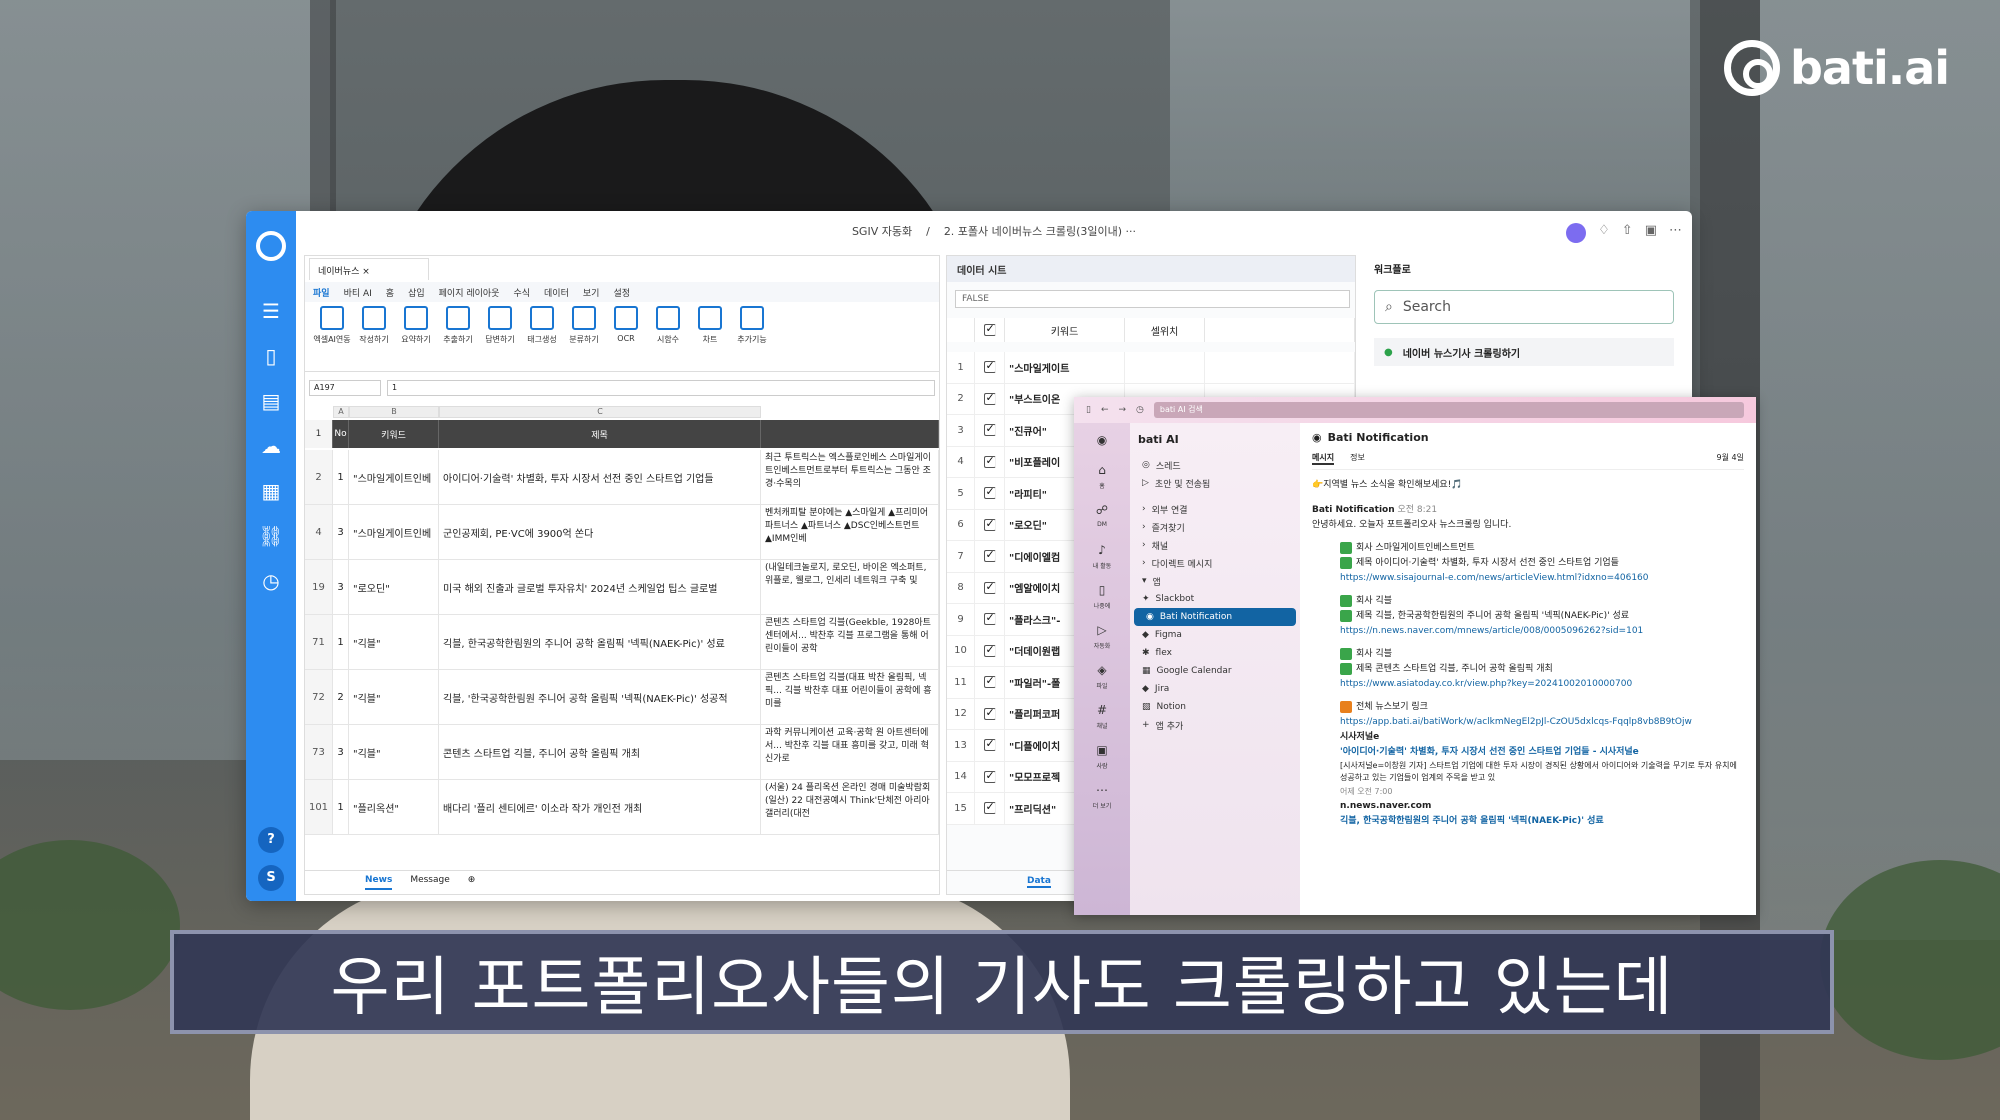  Describe the element at coordinates (271, 401) in the screenshot. I see `document-icon: ▤` at that location.